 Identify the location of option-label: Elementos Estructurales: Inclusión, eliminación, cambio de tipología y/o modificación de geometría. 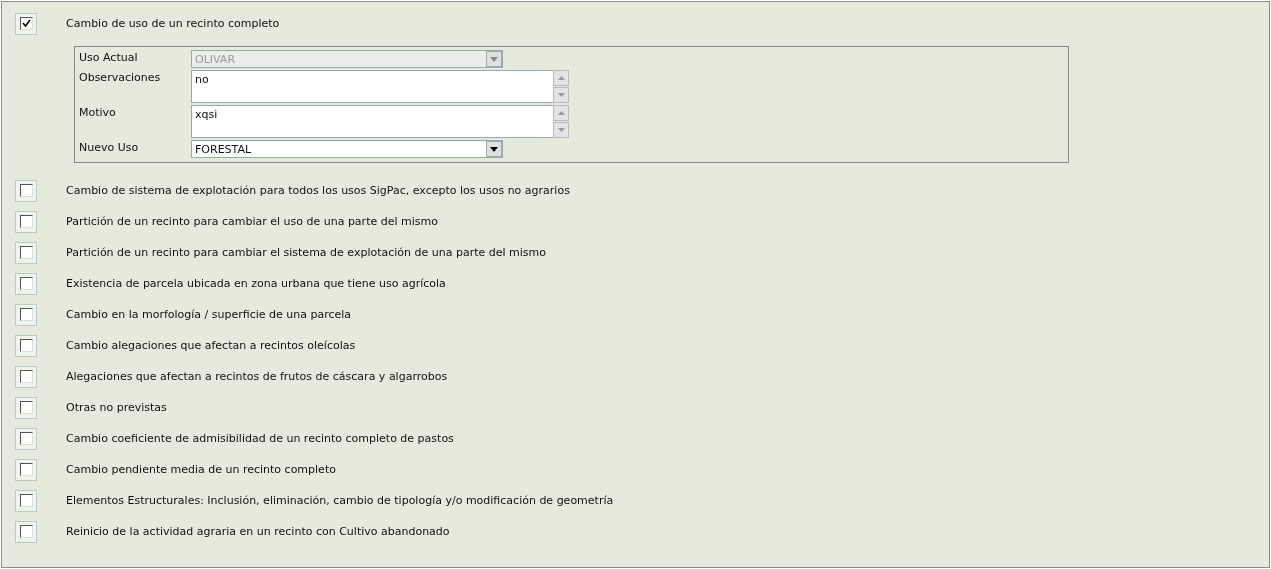
(340, 500).